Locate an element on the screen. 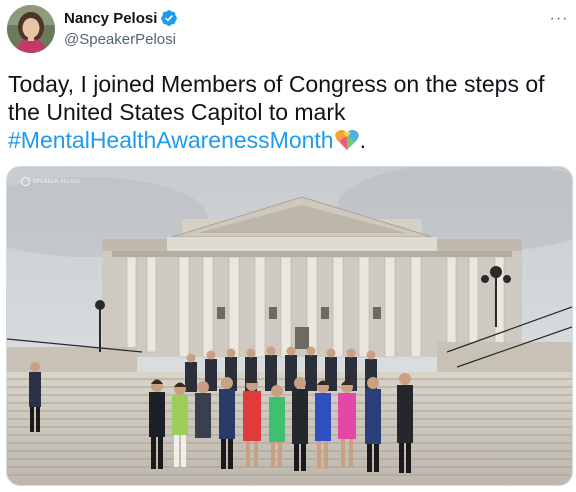 Image resolution: width=576 pixels, height=492 pixels. avatar is located at coordinates (31, 29).